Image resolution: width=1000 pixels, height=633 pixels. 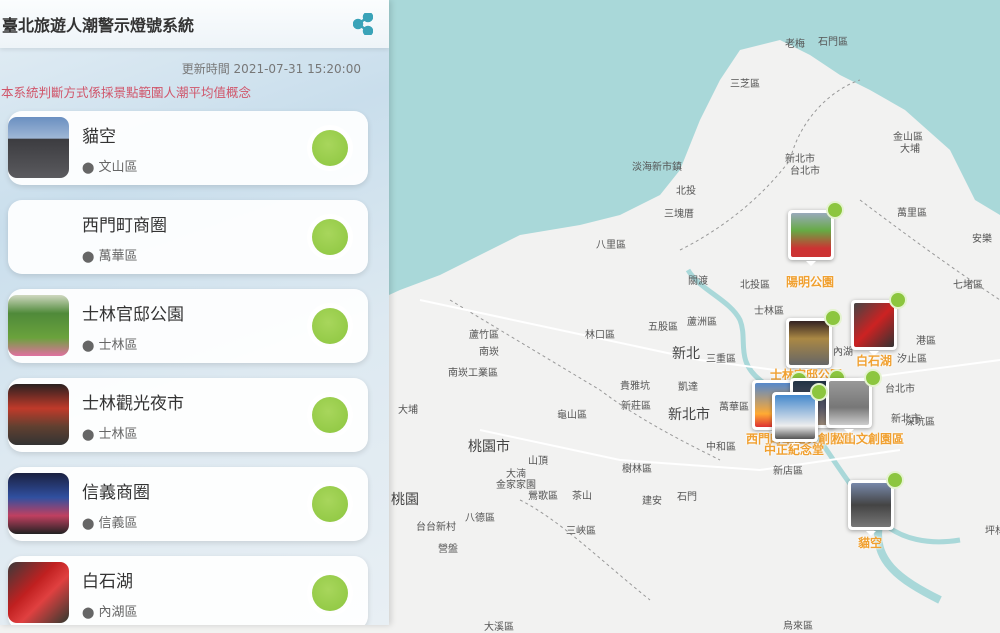 I want to click on map-place-label: 山頂, so click(x=538, y=461).